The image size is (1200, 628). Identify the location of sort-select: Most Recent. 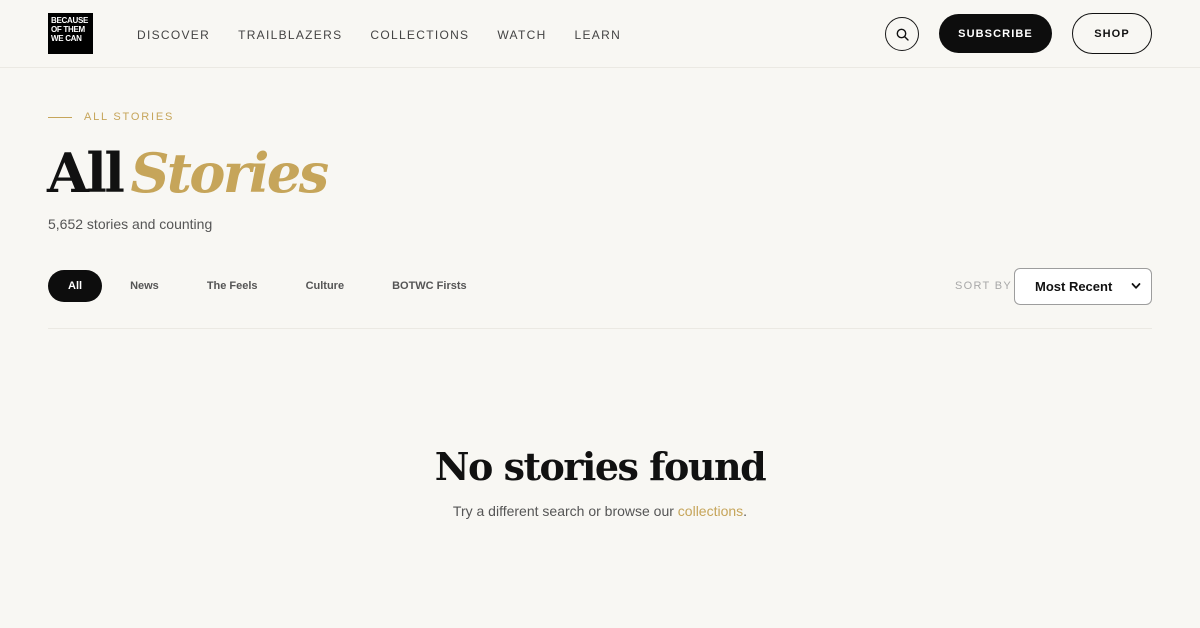
(1083, 286).